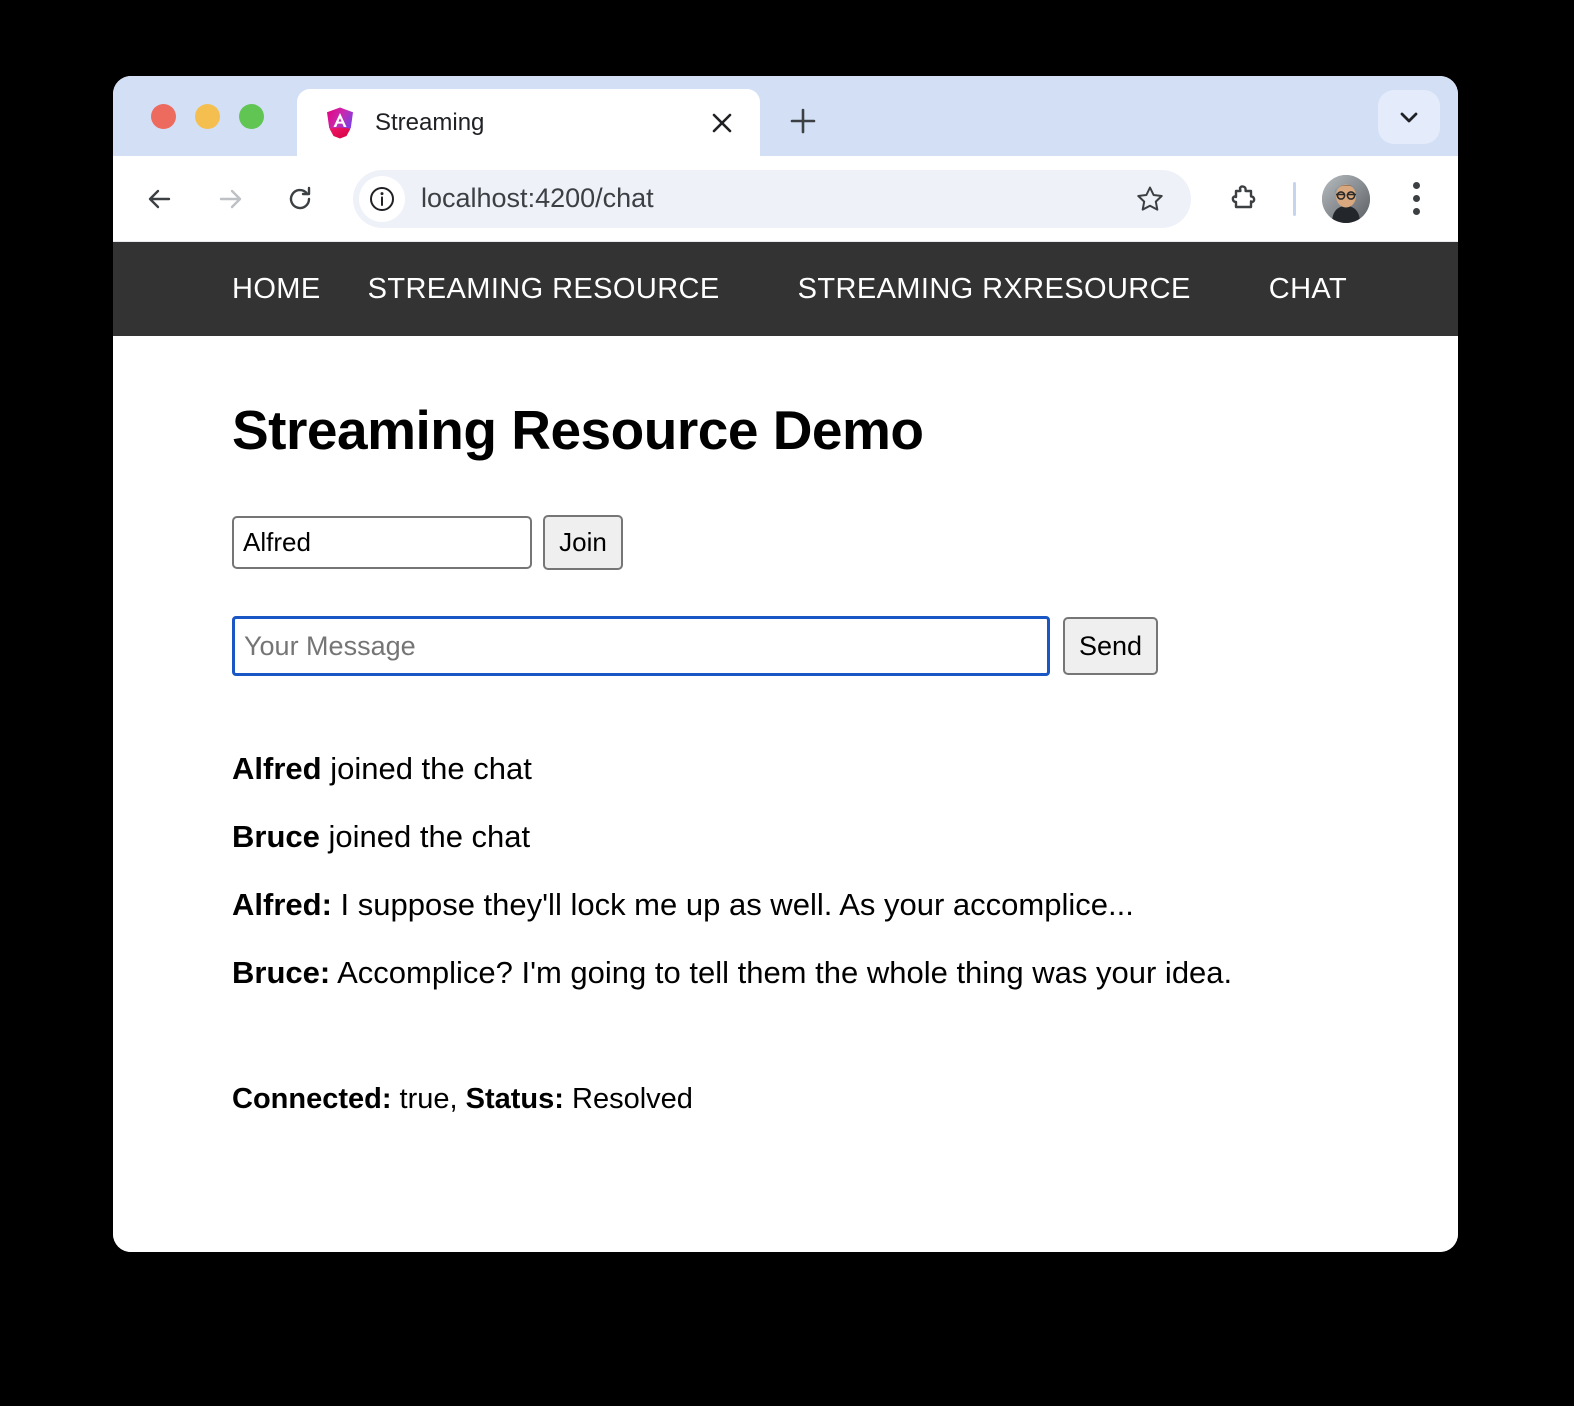  I want to click on page-title: Streaming Resource Demo, so click(578, 430).